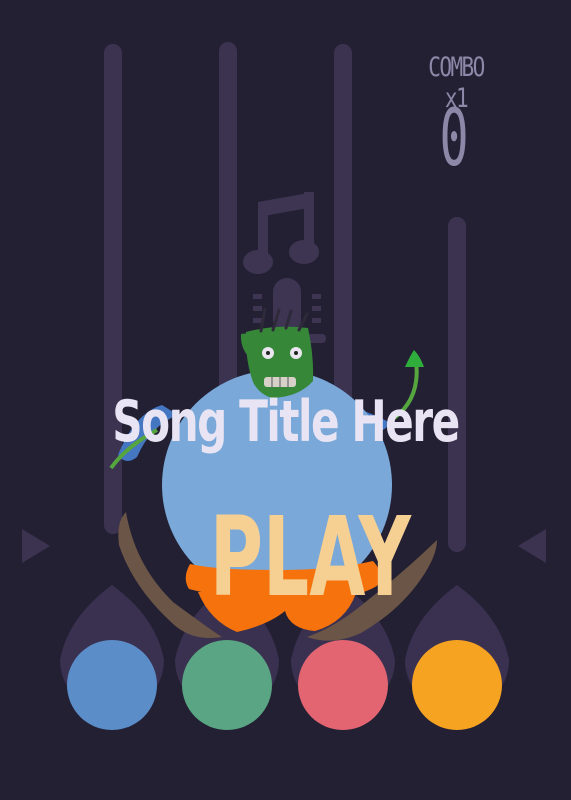 The image size is (571, 800). What do you see at coordinates (310, 557) in the screenshot?
I see `play-button: PLAY` at bounding box center [310, 557].